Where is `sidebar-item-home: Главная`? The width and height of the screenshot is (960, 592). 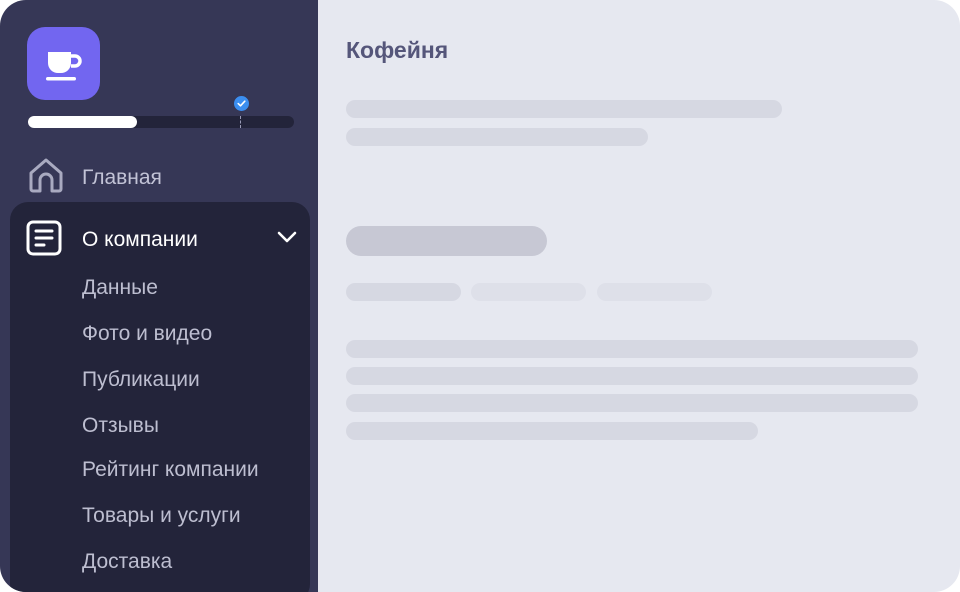
sidebar-item-home: Главная is located at coordinates (161, 176).